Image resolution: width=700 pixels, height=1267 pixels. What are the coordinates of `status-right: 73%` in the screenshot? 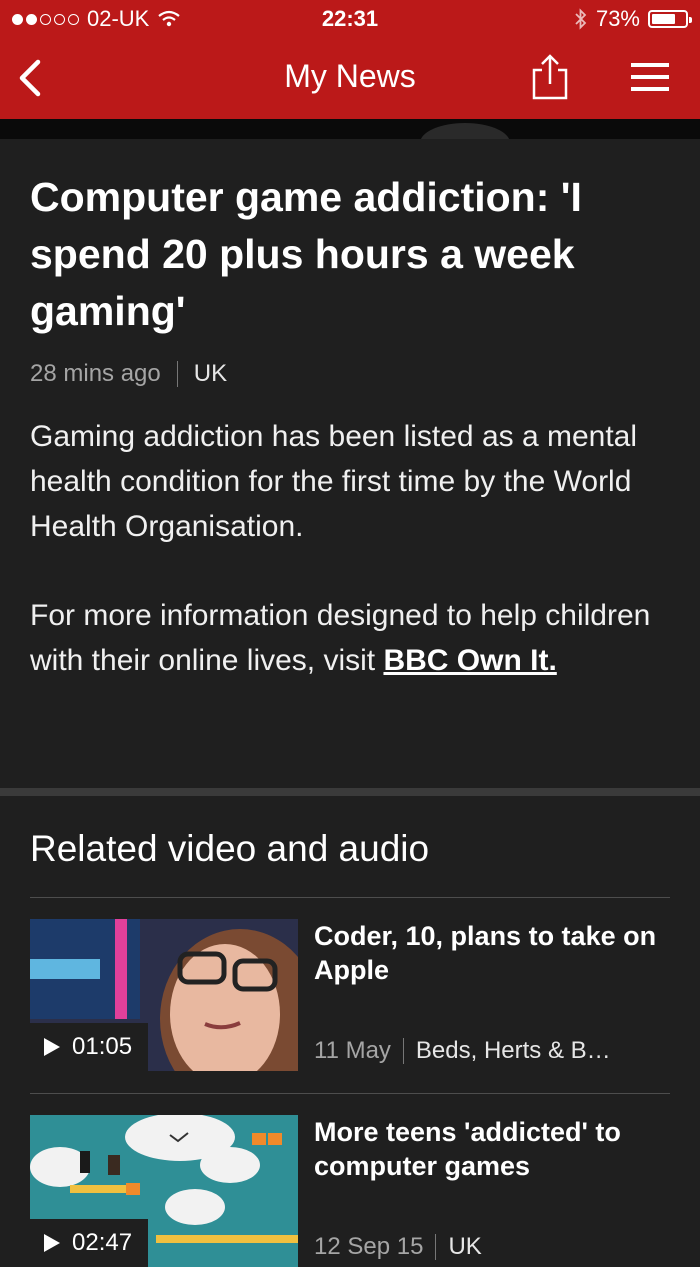 It's located at (633, 19).